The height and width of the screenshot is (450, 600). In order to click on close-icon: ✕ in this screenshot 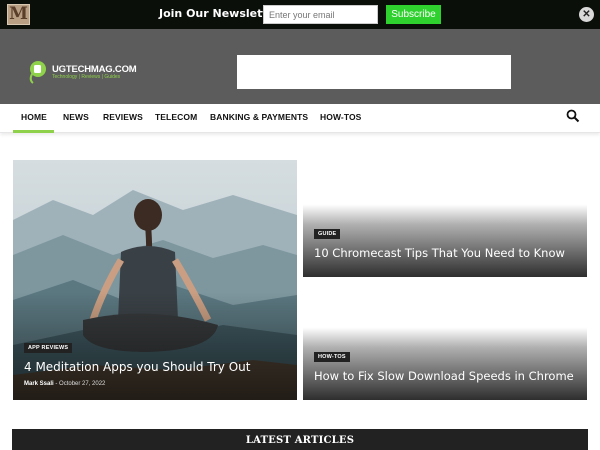, I will do `click(586, 14)`.